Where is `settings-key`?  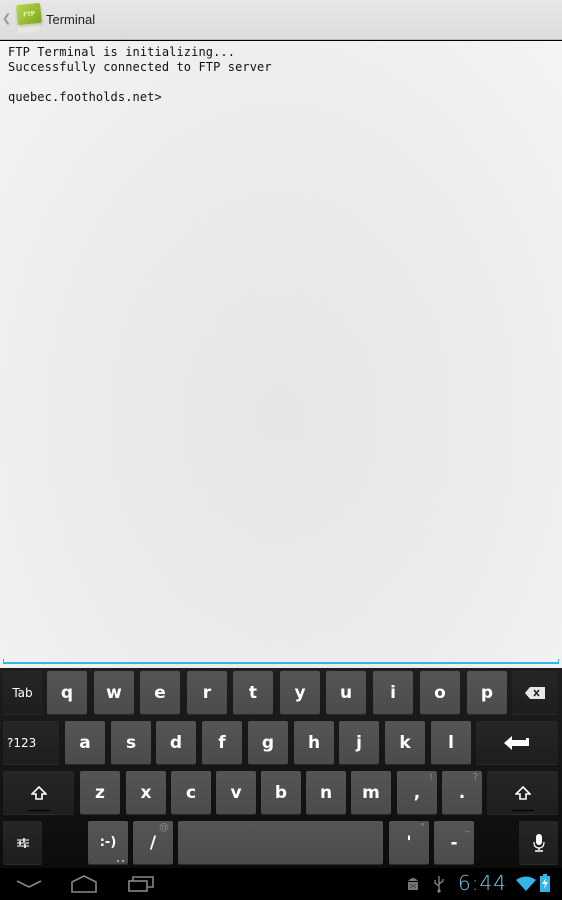 settings-key is located at coordinates (22, 842).